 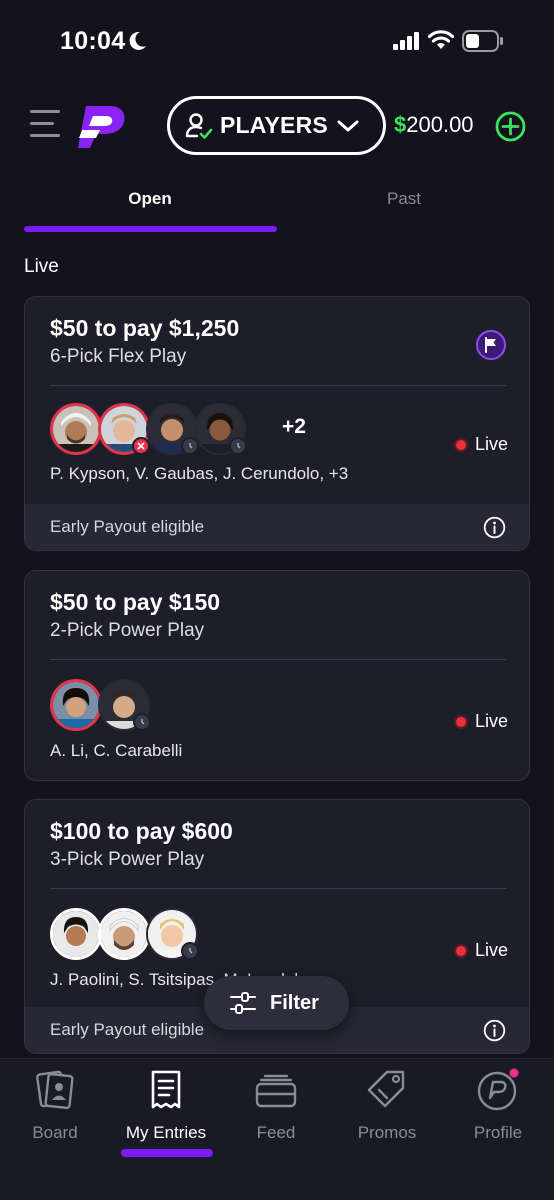 What do you see at coordinates (276, 1091) in the screenshot?
I see `feed-icon` at bounding box center [276, 1091].